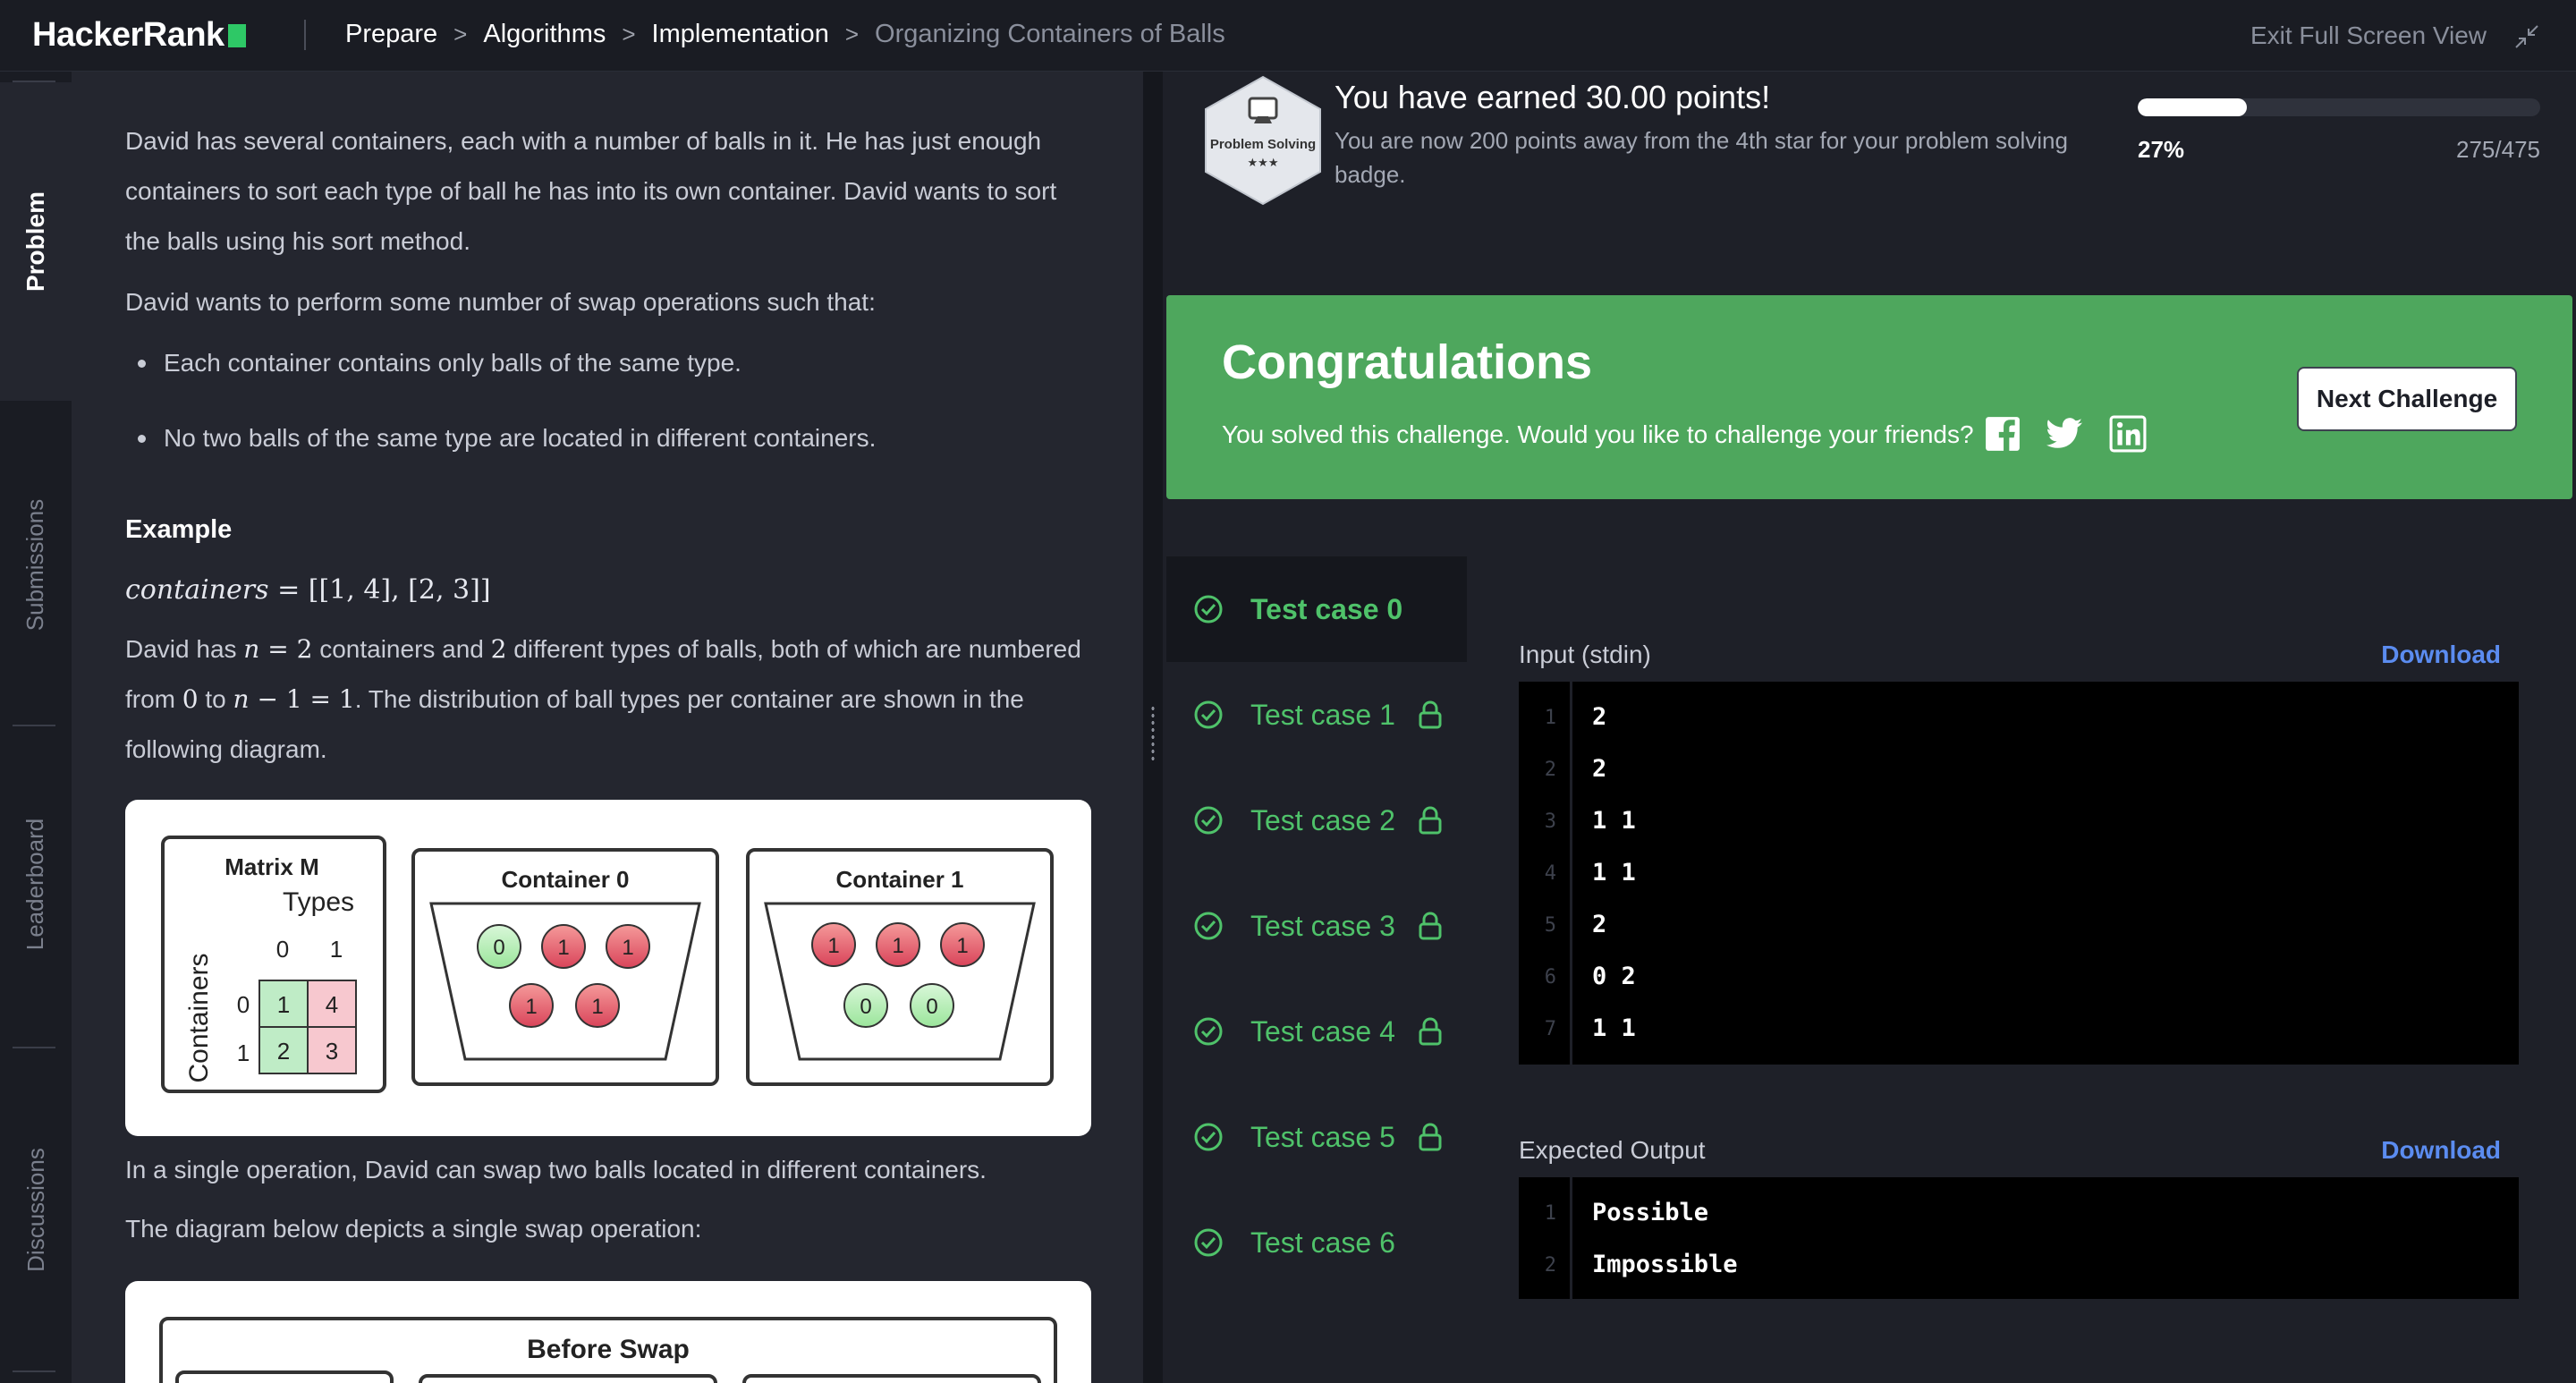 This screenshot has height=1383, width=2576. I want to click on text-line: following diagram., so click(226, 749).